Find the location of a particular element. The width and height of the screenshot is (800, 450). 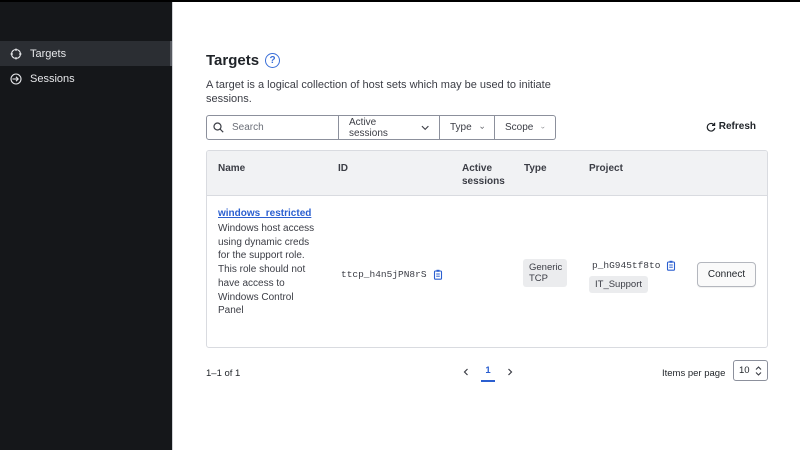

connect-button: Connect is located at coordinates (726, 274).